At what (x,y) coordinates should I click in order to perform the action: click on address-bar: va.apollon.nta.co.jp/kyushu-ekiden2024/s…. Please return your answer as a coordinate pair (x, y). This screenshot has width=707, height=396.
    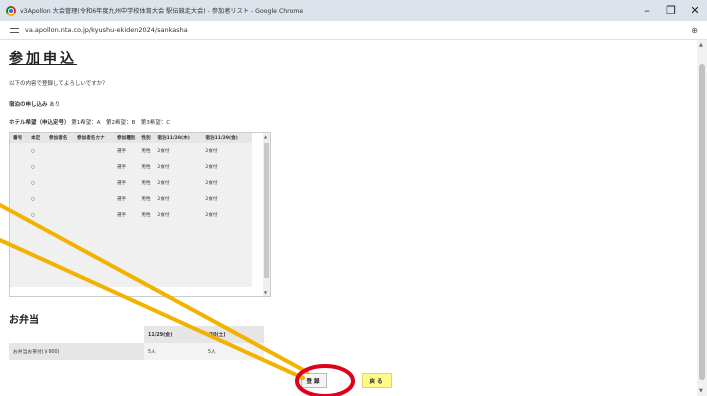
    Looking at the image, I should click on (353, 30).